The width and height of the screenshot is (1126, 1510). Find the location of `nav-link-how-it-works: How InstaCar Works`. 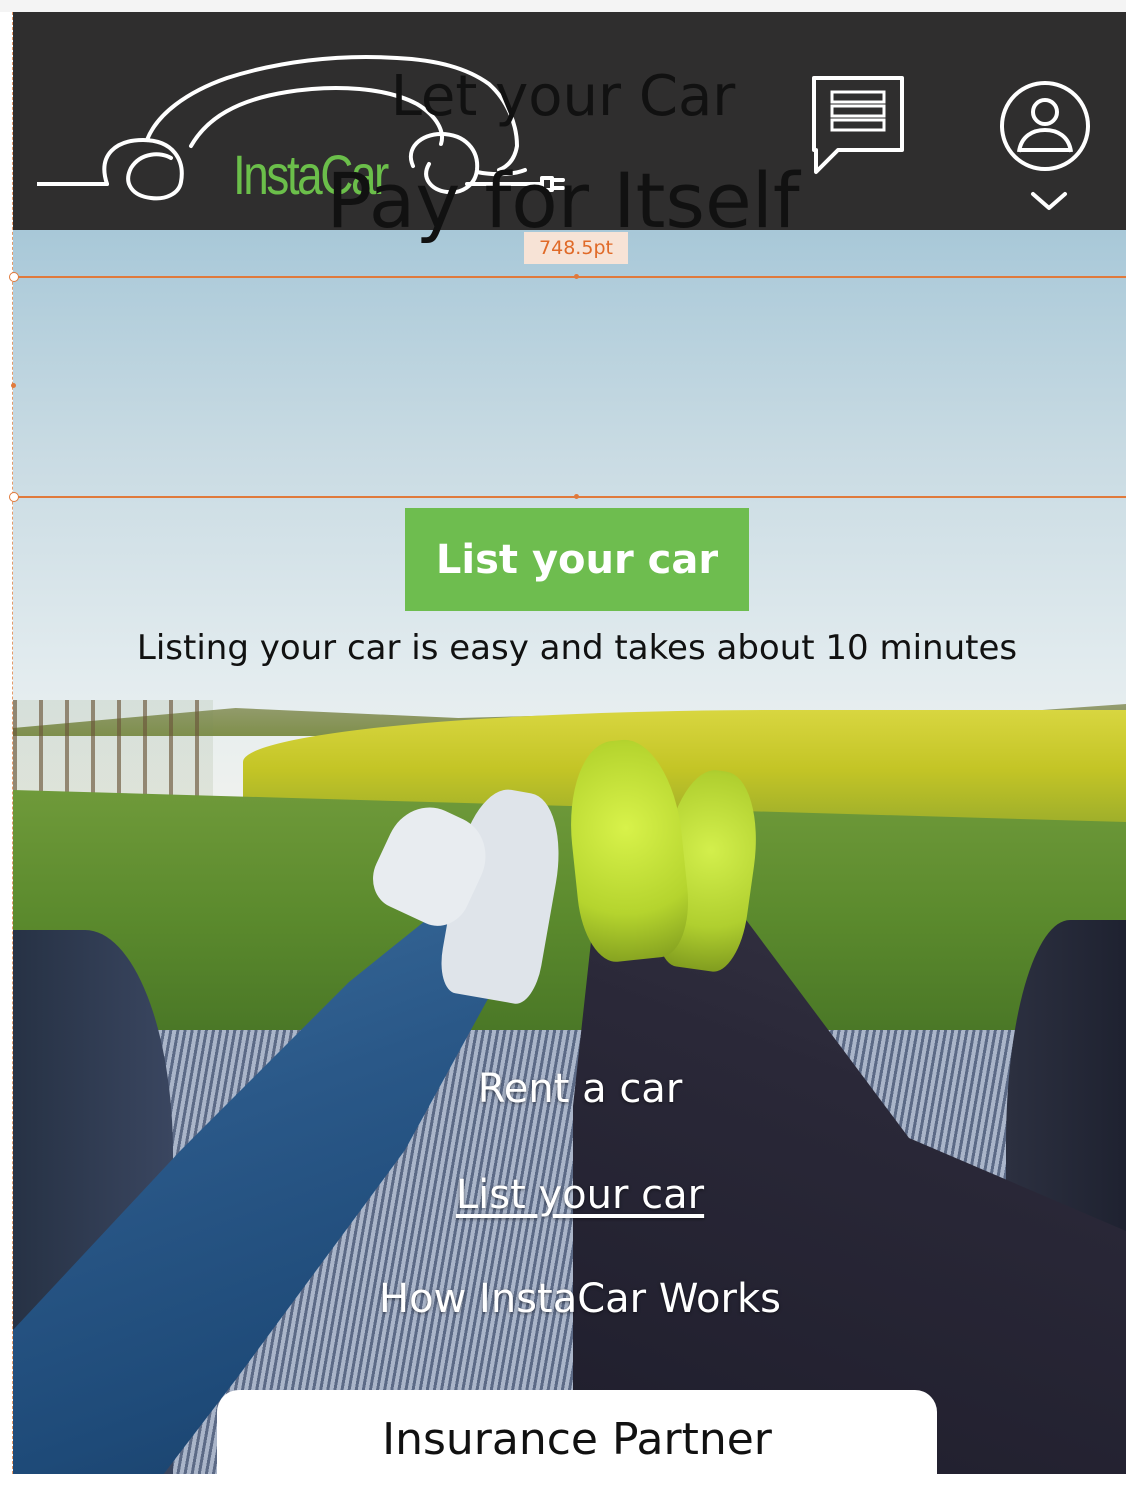

nav-link-how-it-works: How InstaCar Works is located at coordinates (563, 1299).